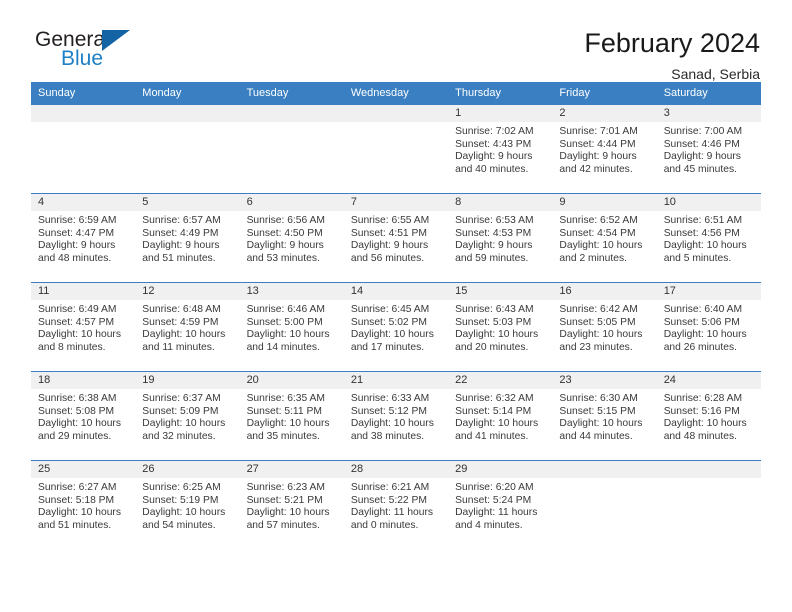 Image resolution: width=792 pixels, height=612 pixels. Describe the element at coordinates (703, 220) in the screenshot. I see `sunrise-text: Sunrise: 6:51 AM` at that location.